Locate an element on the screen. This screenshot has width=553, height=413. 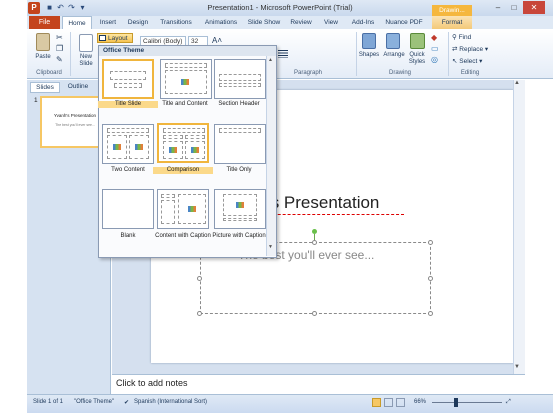
arrange-icon is located at coordinates (393, 41).